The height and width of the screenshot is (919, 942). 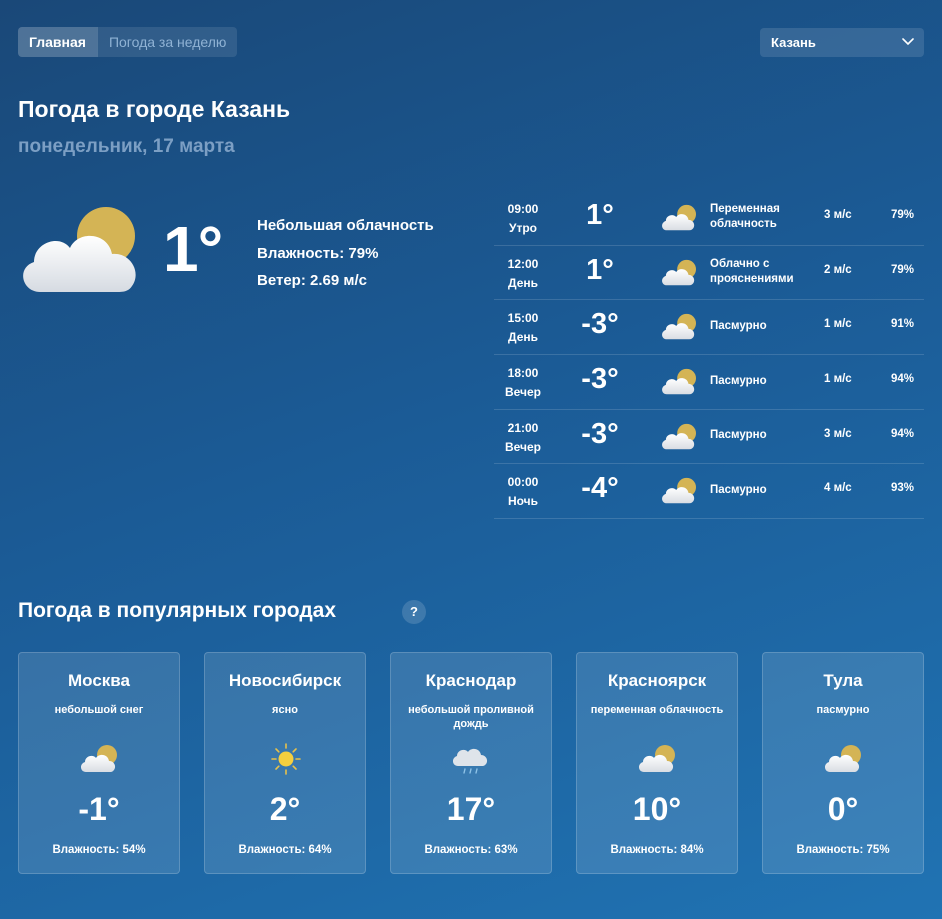 What do you see at coordinates (154, 109) in the screenshot?
I see `page-title: Погода в городе Казань` at bounding box center [154, 109].